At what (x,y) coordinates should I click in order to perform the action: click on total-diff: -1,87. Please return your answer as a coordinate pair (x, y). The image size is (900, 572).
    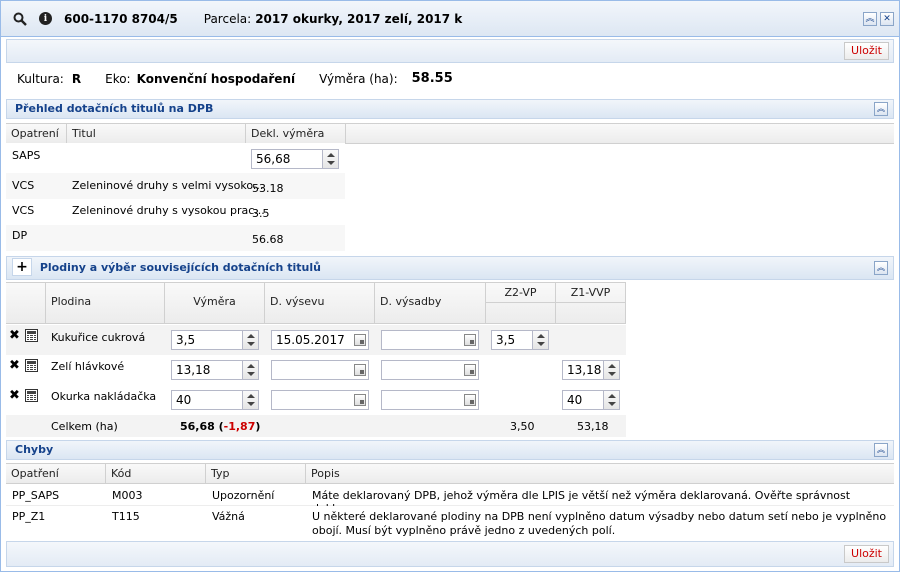
    Looking at the image, I should click on (239, 426).